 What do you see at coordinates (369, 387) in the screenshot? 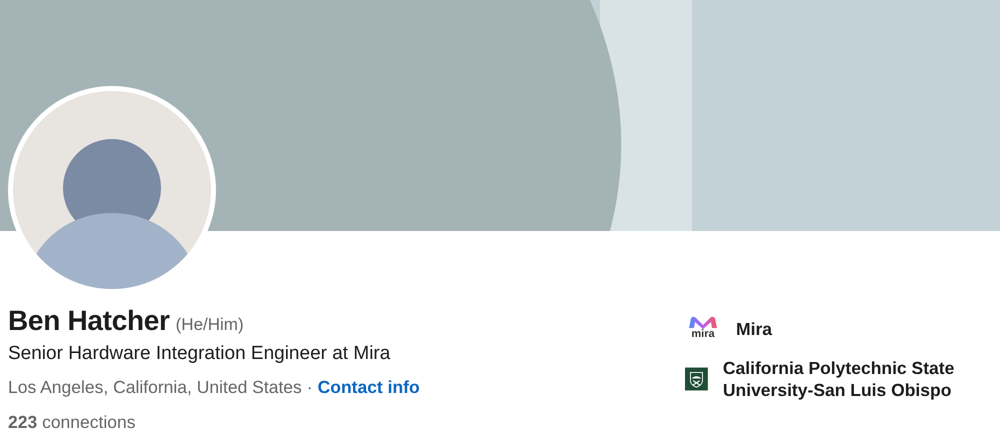
I see `contact-info-link: Contact info` at bounding box center [369, 387].